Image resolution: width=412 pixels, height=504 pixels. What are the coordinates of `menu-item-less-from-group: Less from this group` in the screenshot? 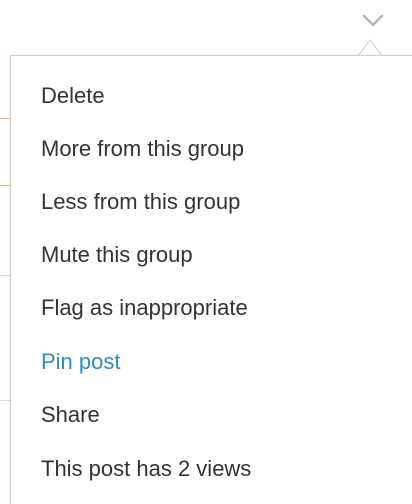 It's located at (140, 202).